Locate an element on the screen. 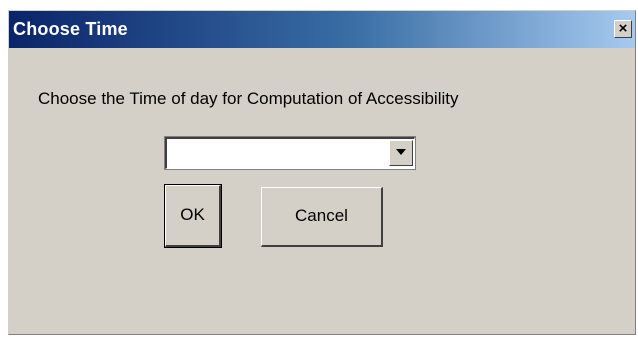  close-button: × is located at coordinates (623, 29).